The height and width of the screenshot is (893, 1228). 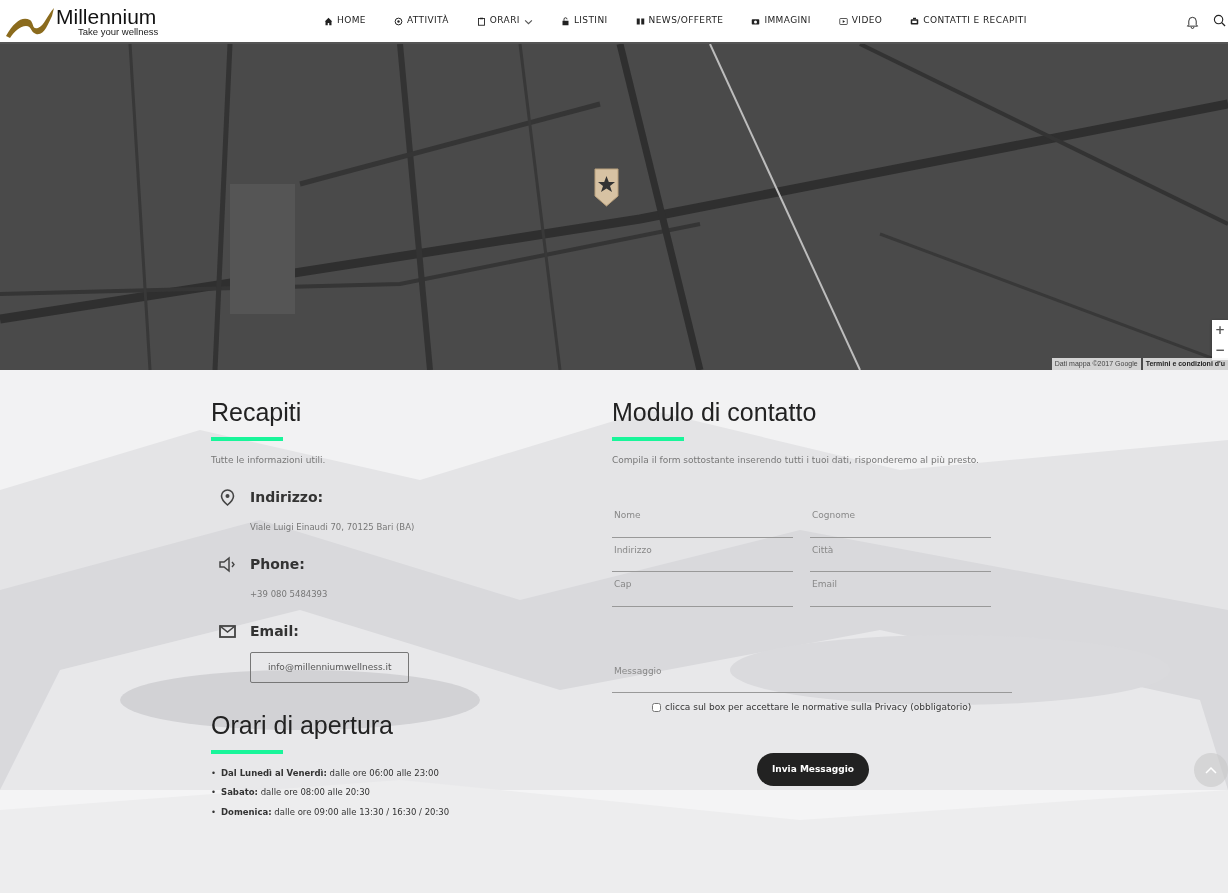 I want to click on input-field: Città, so click(x=900, y=554).